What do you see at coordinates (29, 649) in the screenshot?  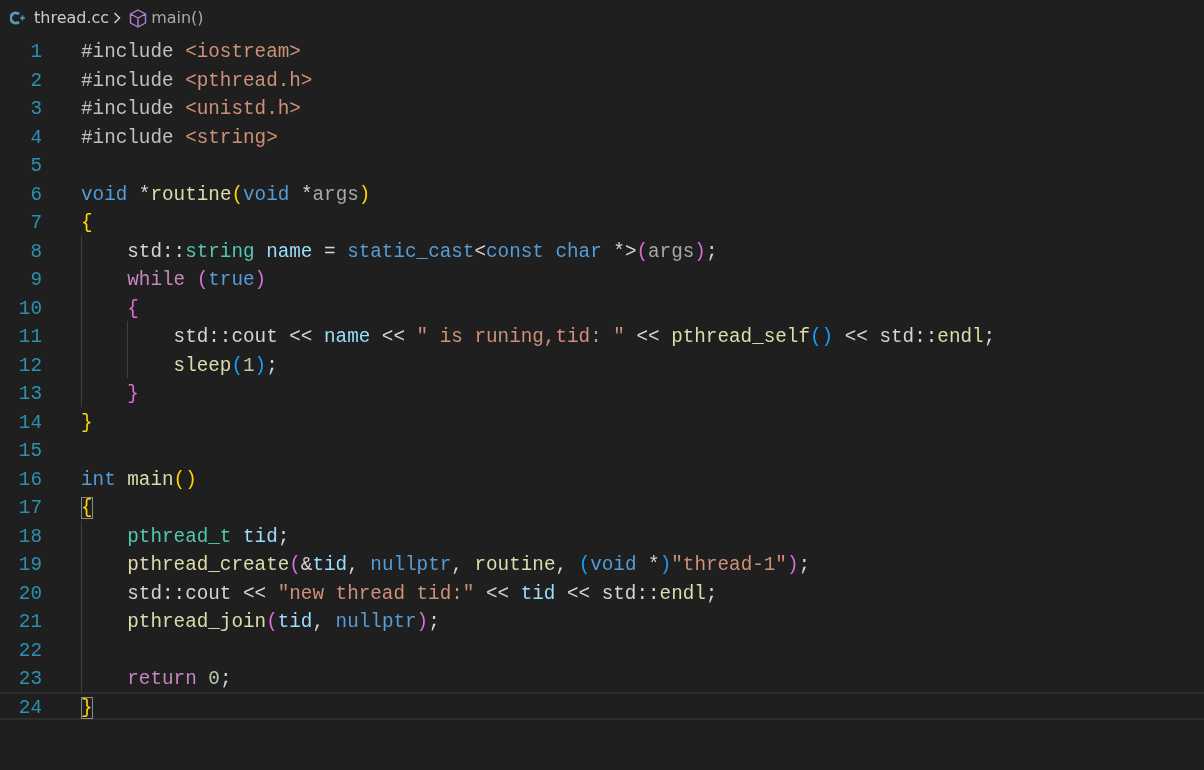 I see `line-number: 22` at bounding box center [29, 649].